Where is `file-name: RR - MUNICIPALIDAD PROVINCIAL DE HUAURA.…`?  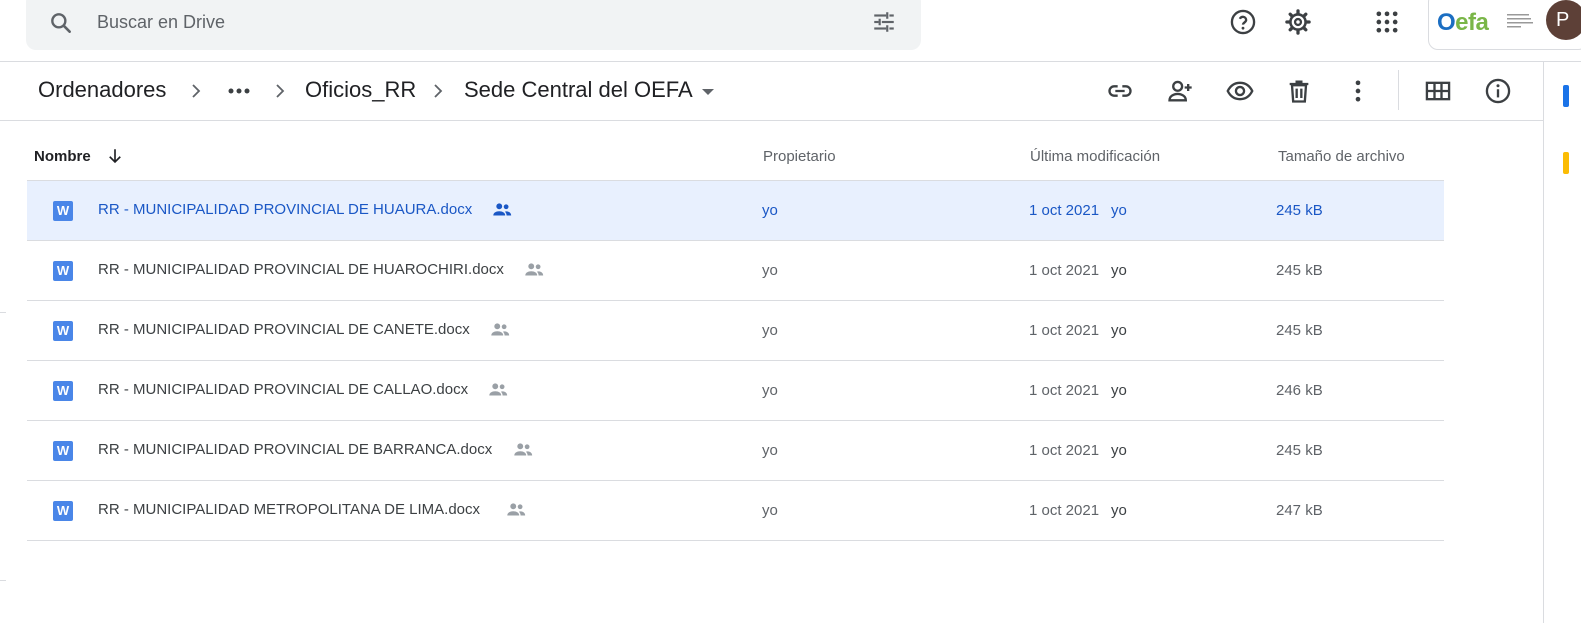 file-name: RR - MUNICIPALIDAD PROVINCIAL DE HUAURA.… is located at coordinates (285, 209).